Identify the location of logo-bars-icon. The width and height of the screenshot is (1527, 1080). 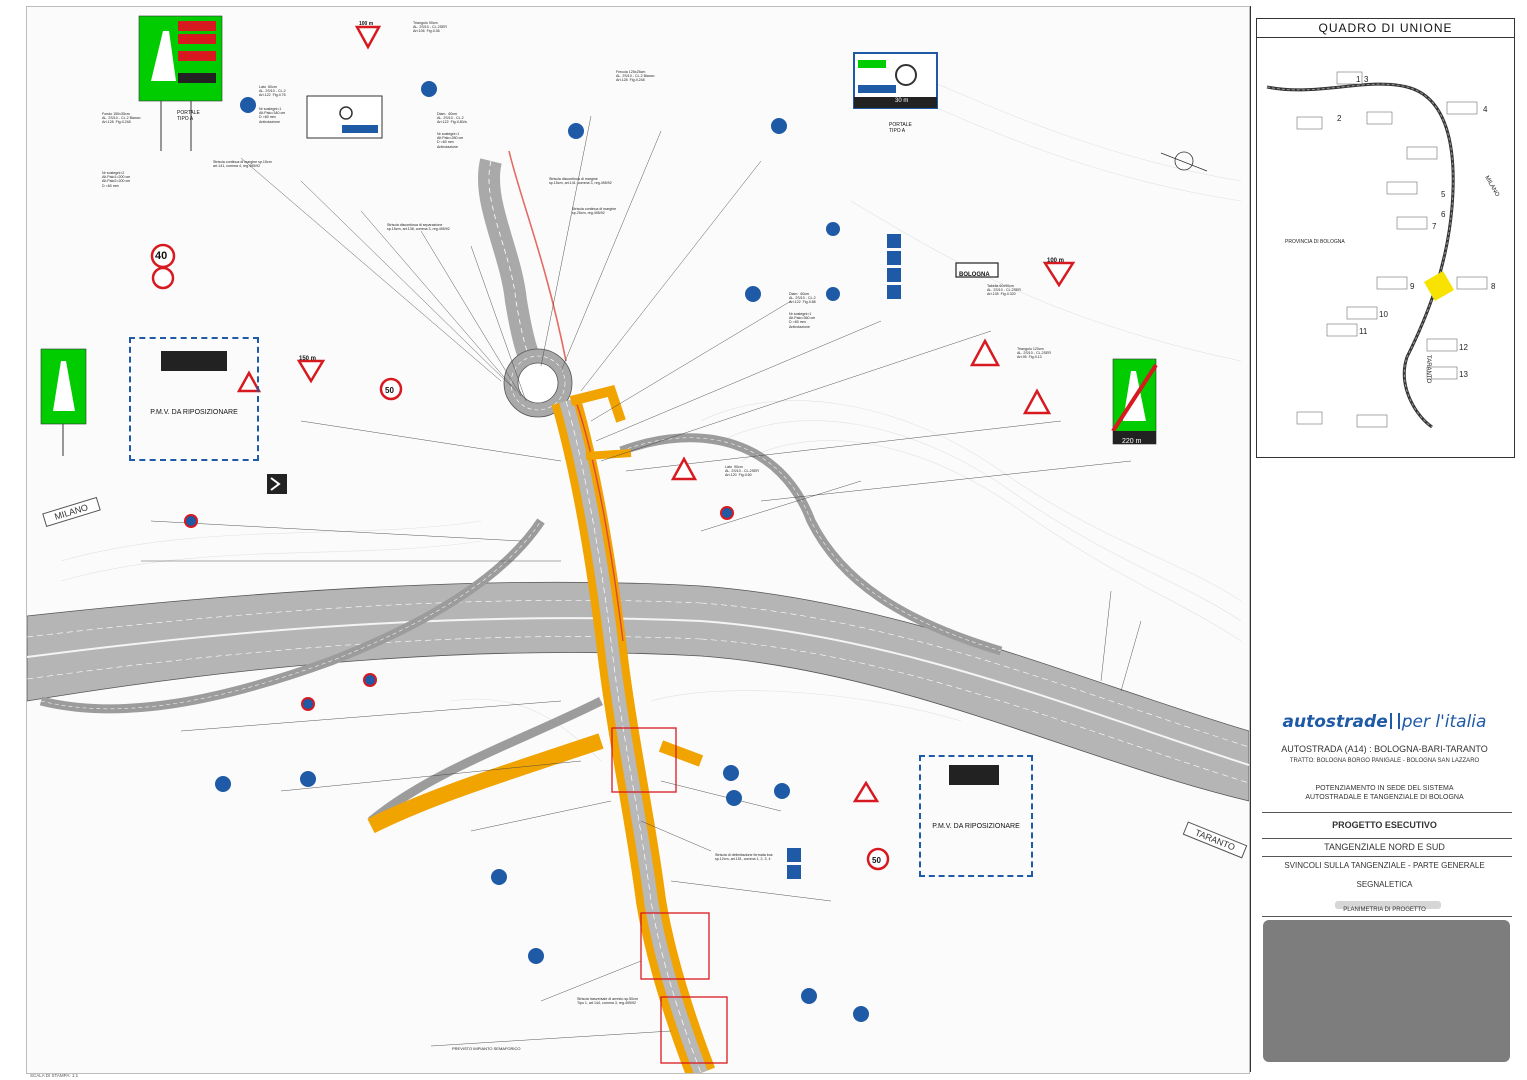
(1394, 721).